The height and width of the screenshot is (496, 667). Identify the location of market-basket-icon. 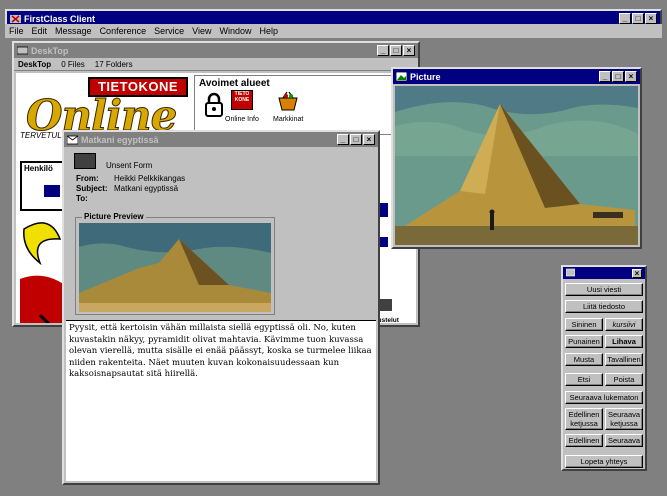
(288, 102).